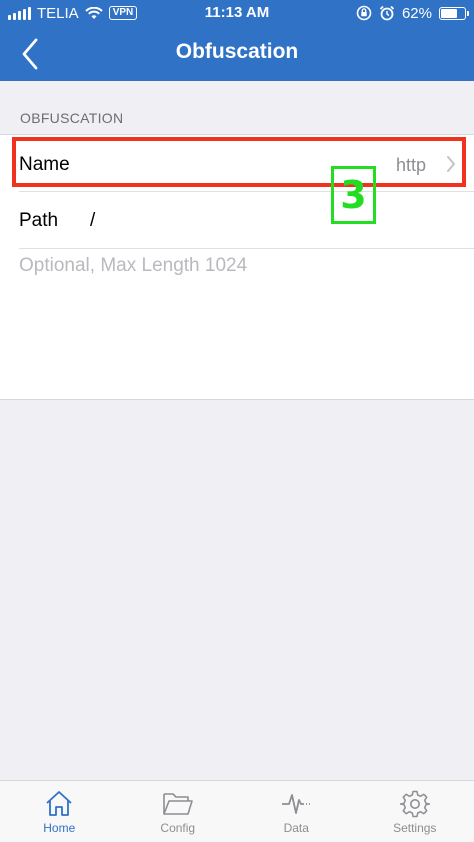 The width and height of the screenshot is (474, 842). What do you see at coordinates (415, 828) in the screenshot?
I see `tab-label: Settings` at bounding box center [415, 828].